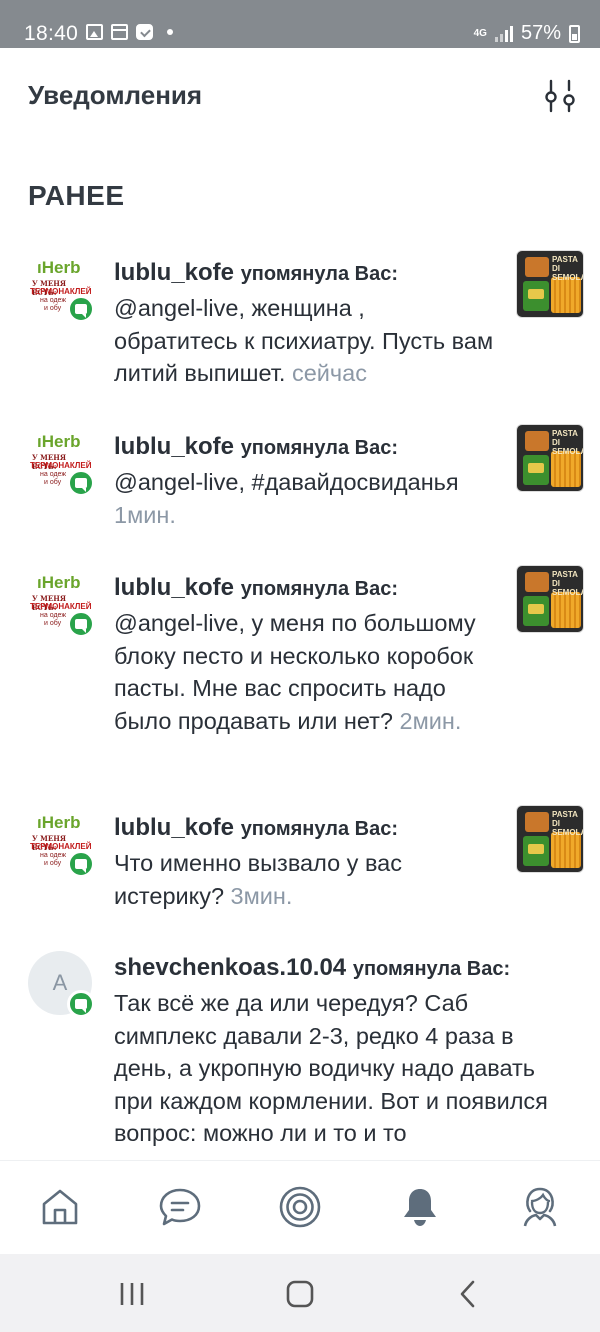 Image resolution: width=600 pixels, height=1332 pixels. I want to click on status-bar: 18:40 4G 57%, so click(300, 24).